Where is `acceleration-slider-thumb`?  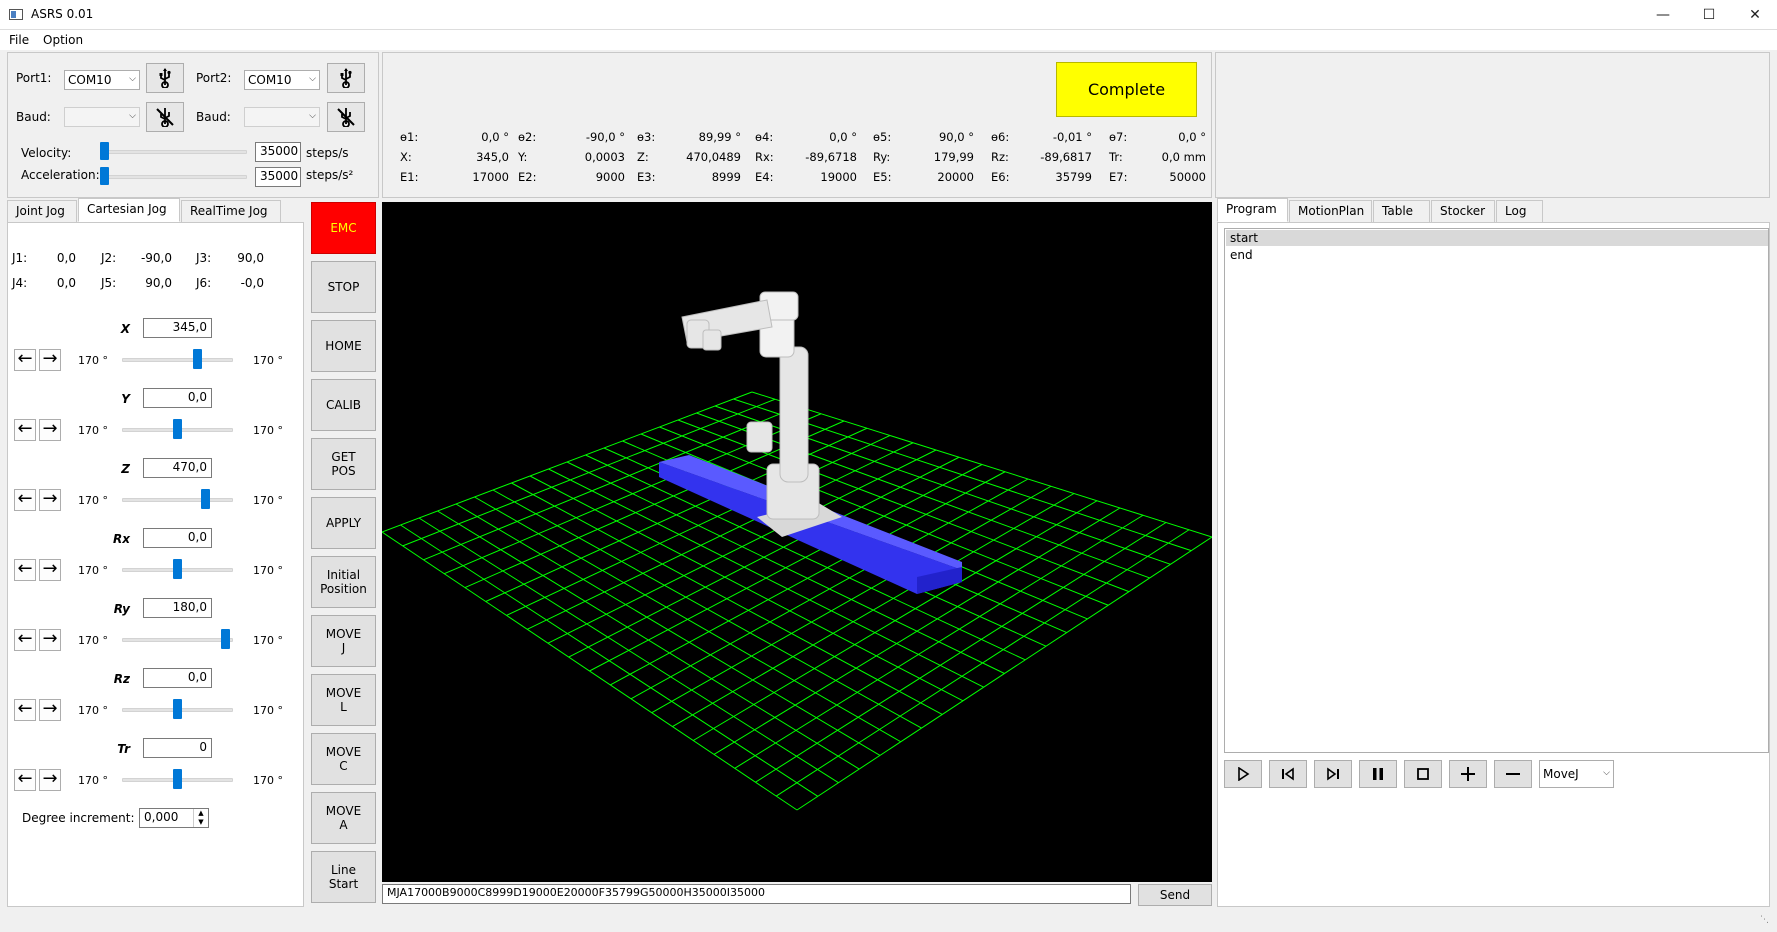
acceleration-slider-thumb is located at coordinates (104, 176).